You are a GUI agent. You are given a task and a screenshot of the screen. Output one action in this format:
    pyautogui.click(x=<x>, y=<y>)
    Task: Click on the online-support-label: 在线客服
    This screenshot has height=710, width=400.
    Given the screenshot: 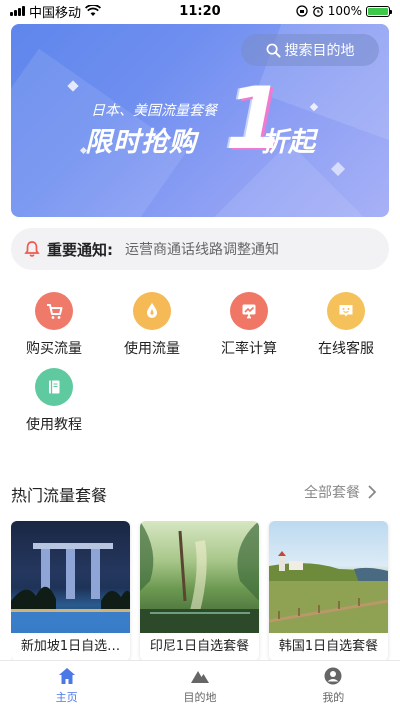 What is the action you would take?
    pyautogui.click(x=346, y=349)
    